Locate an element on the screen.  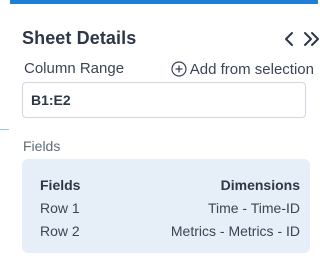
fields-column-header: Fields is located at coordinates (60, 185).